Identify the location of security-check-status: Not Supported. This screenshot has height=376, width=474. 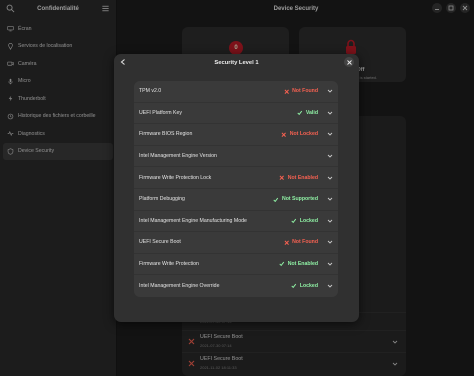
(295, 199).